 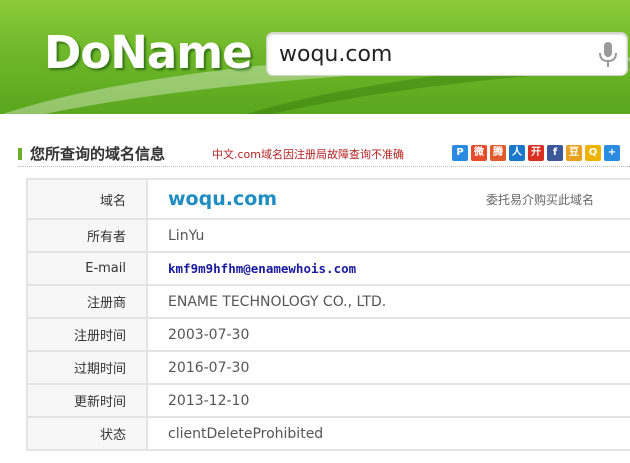 I want to click on search-input, so click(x=434, y=54).